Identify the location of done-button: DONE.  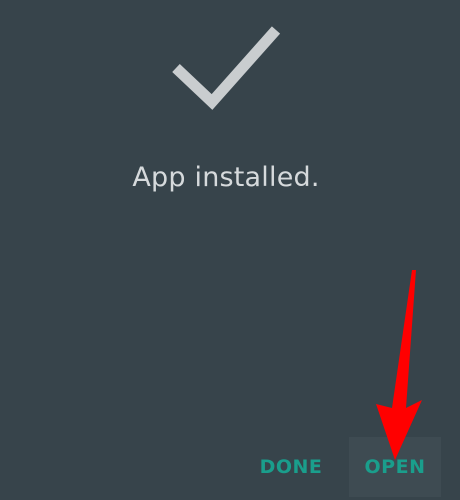
(291, 467).